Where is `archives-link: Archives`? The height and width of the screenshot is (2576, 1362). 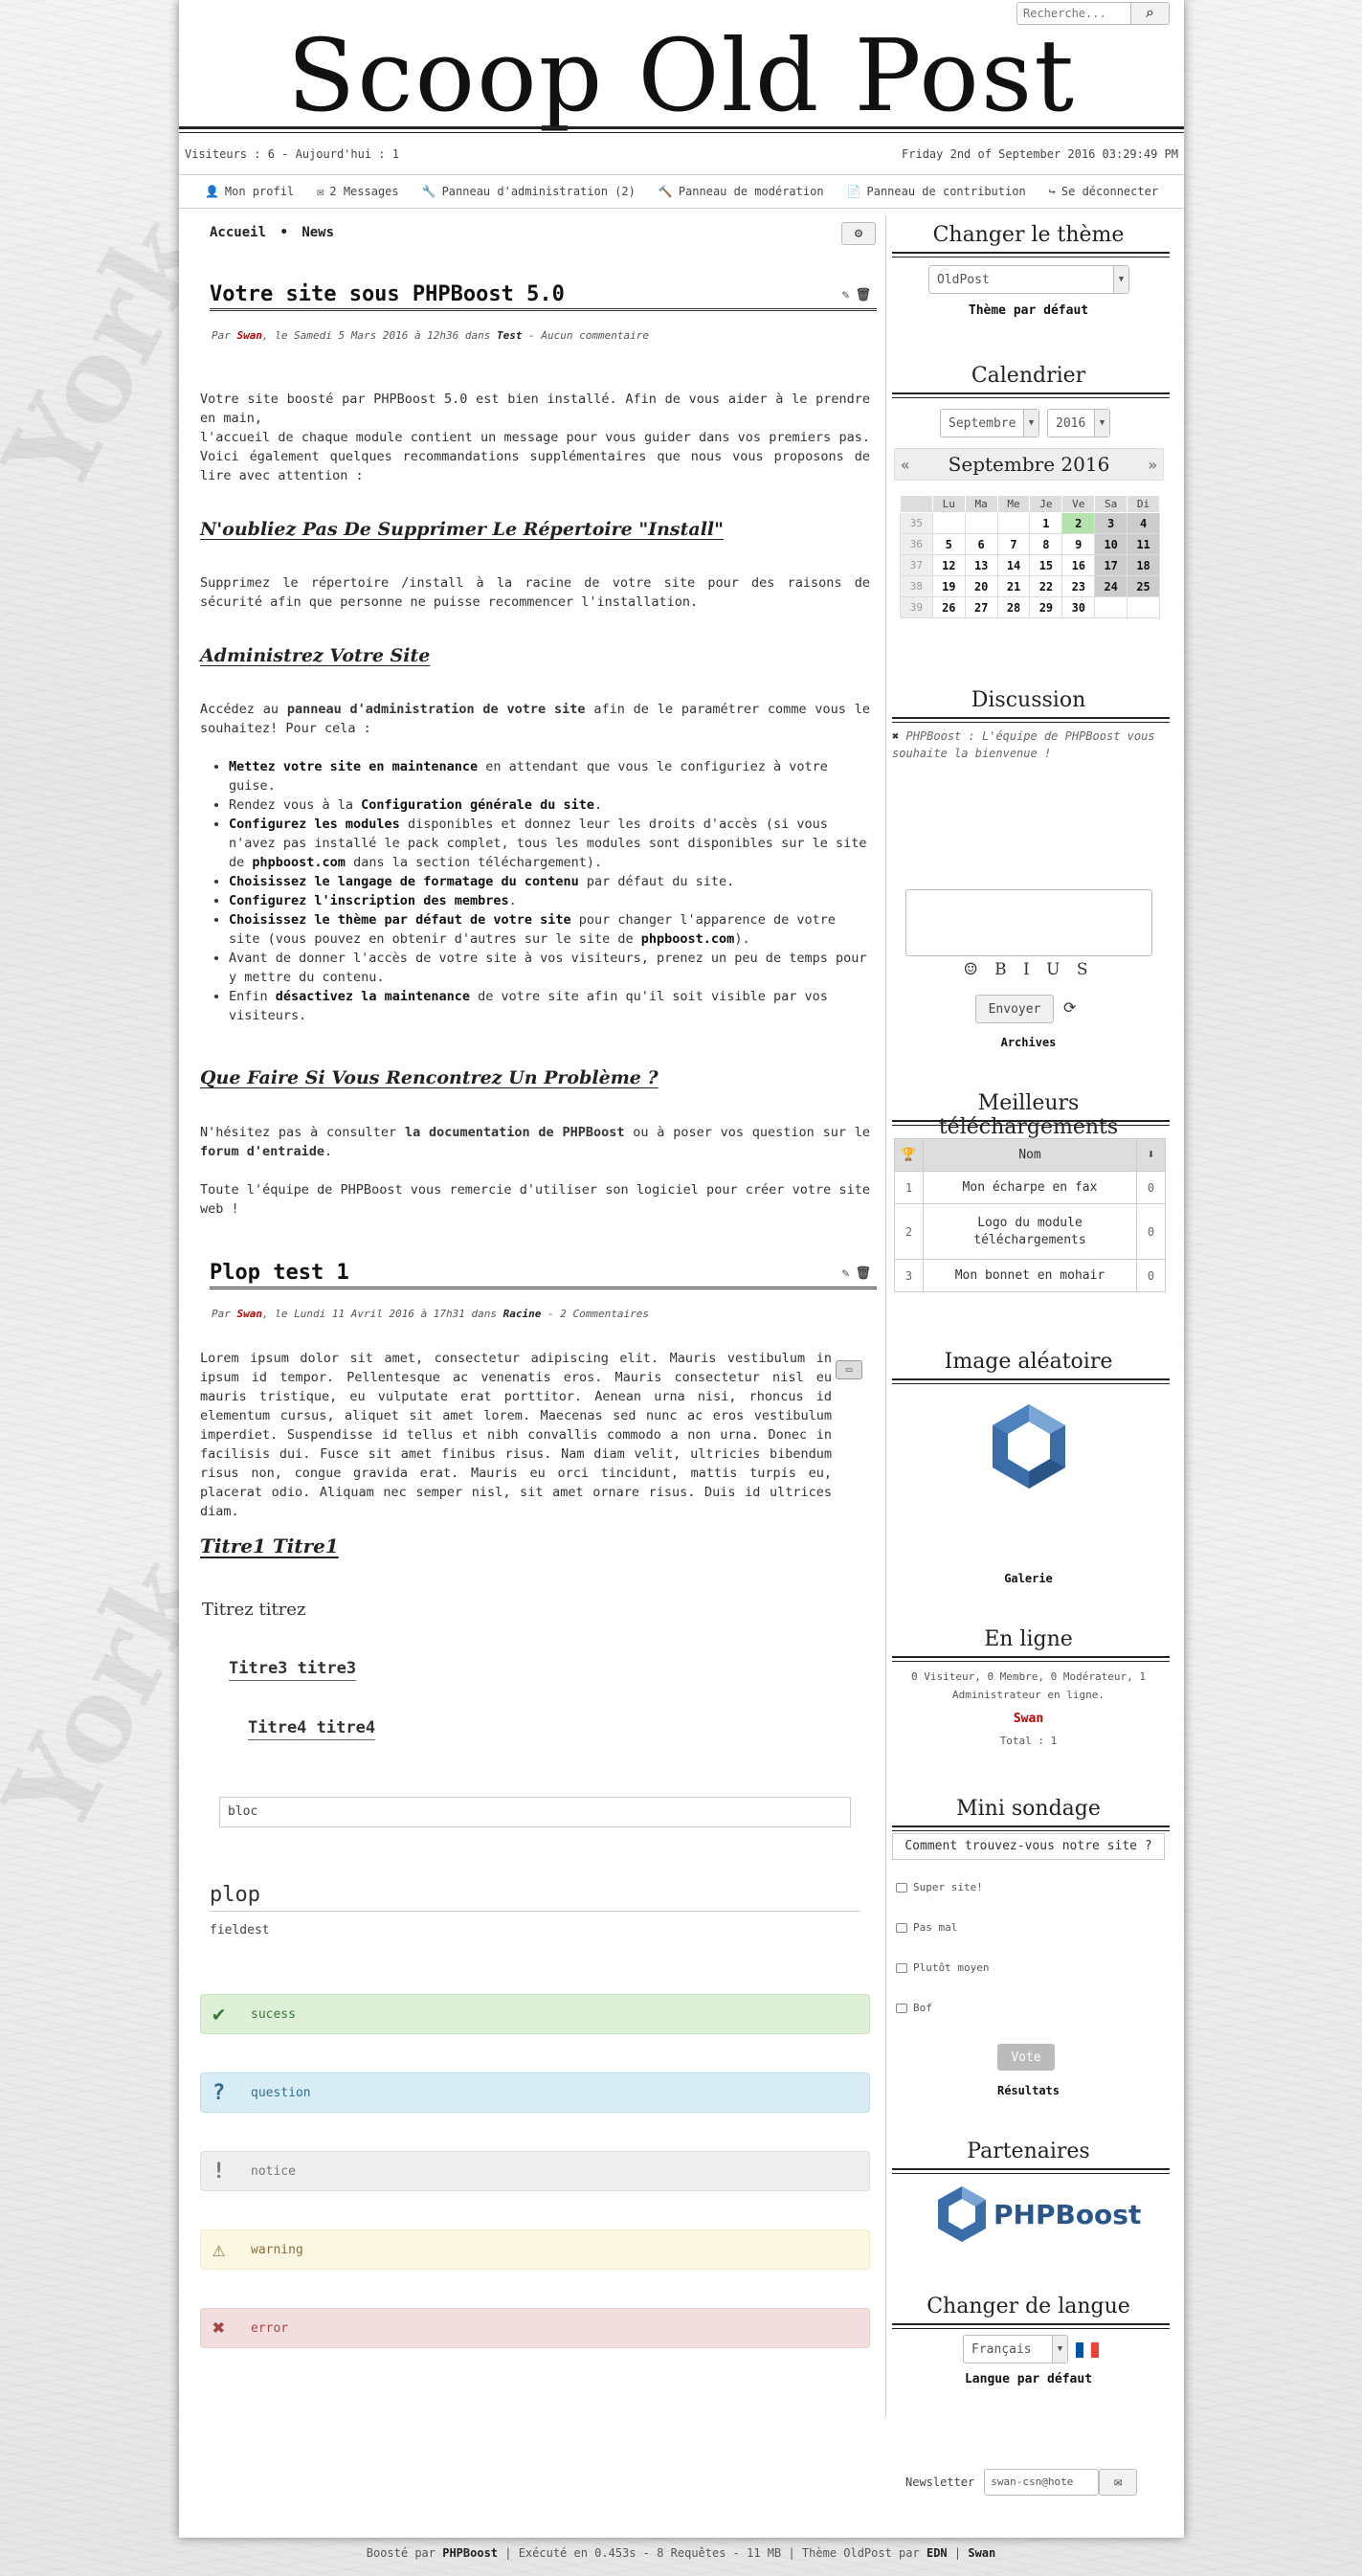 archives-link: Archives is located at coordinates (1028, 1043).